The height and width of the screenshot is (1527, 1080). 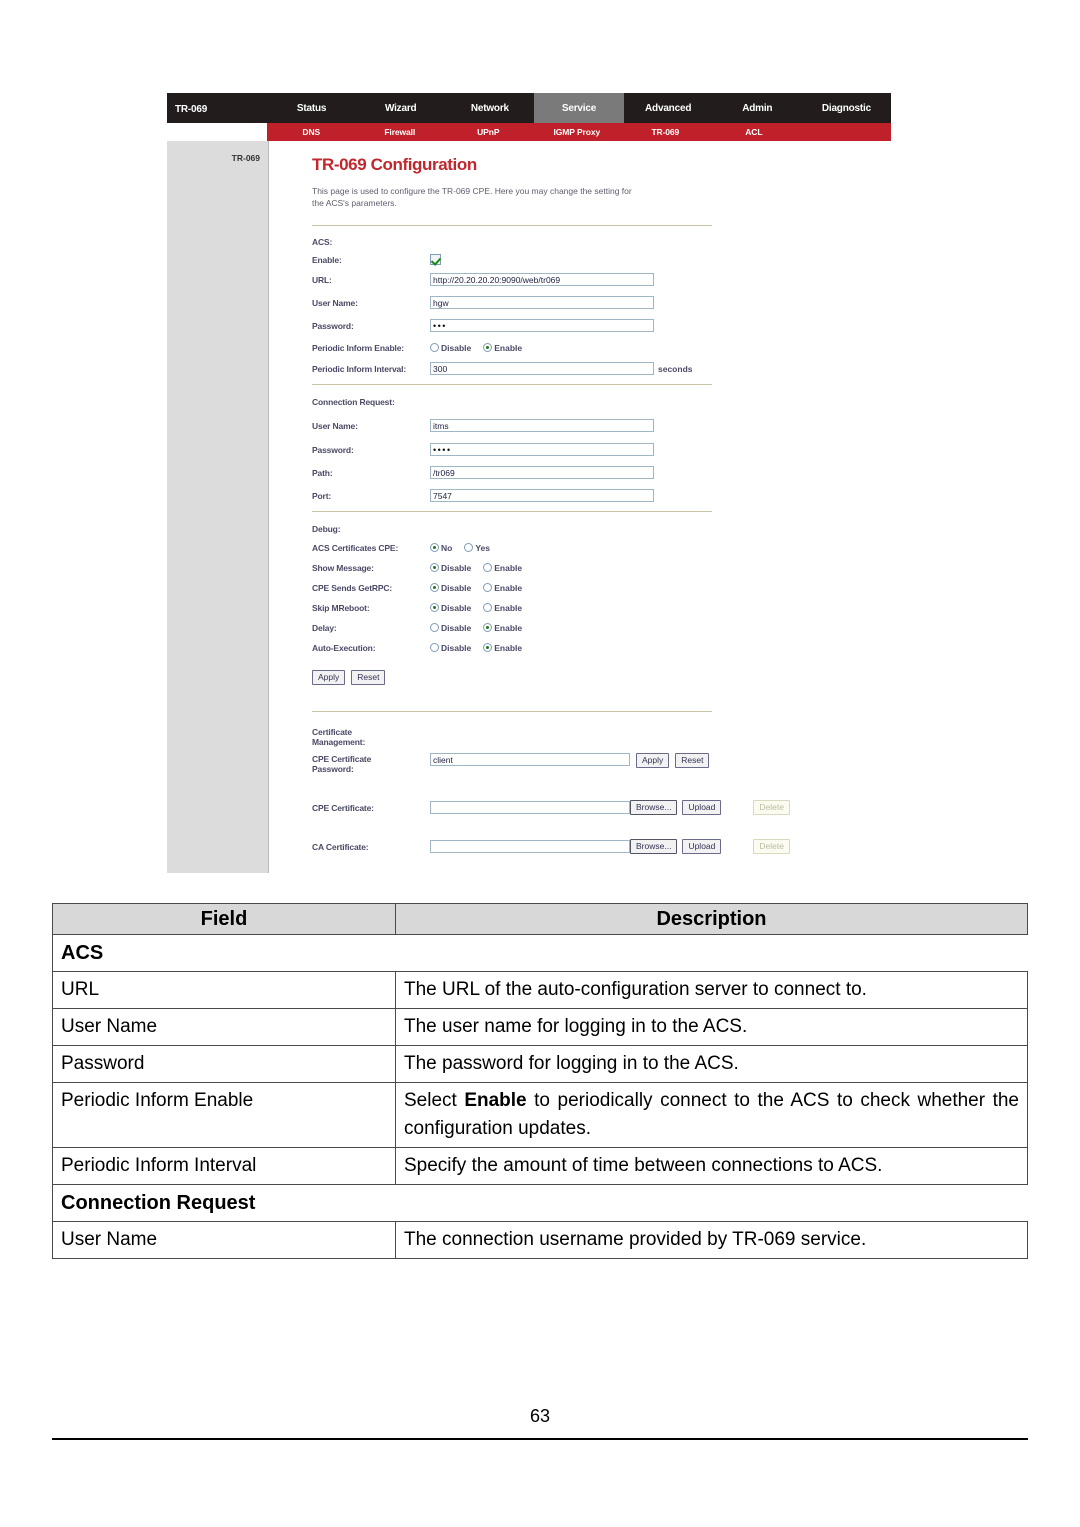 I want to click on subnav-tab-firewall: Firewall, so click(x=400, y=132).